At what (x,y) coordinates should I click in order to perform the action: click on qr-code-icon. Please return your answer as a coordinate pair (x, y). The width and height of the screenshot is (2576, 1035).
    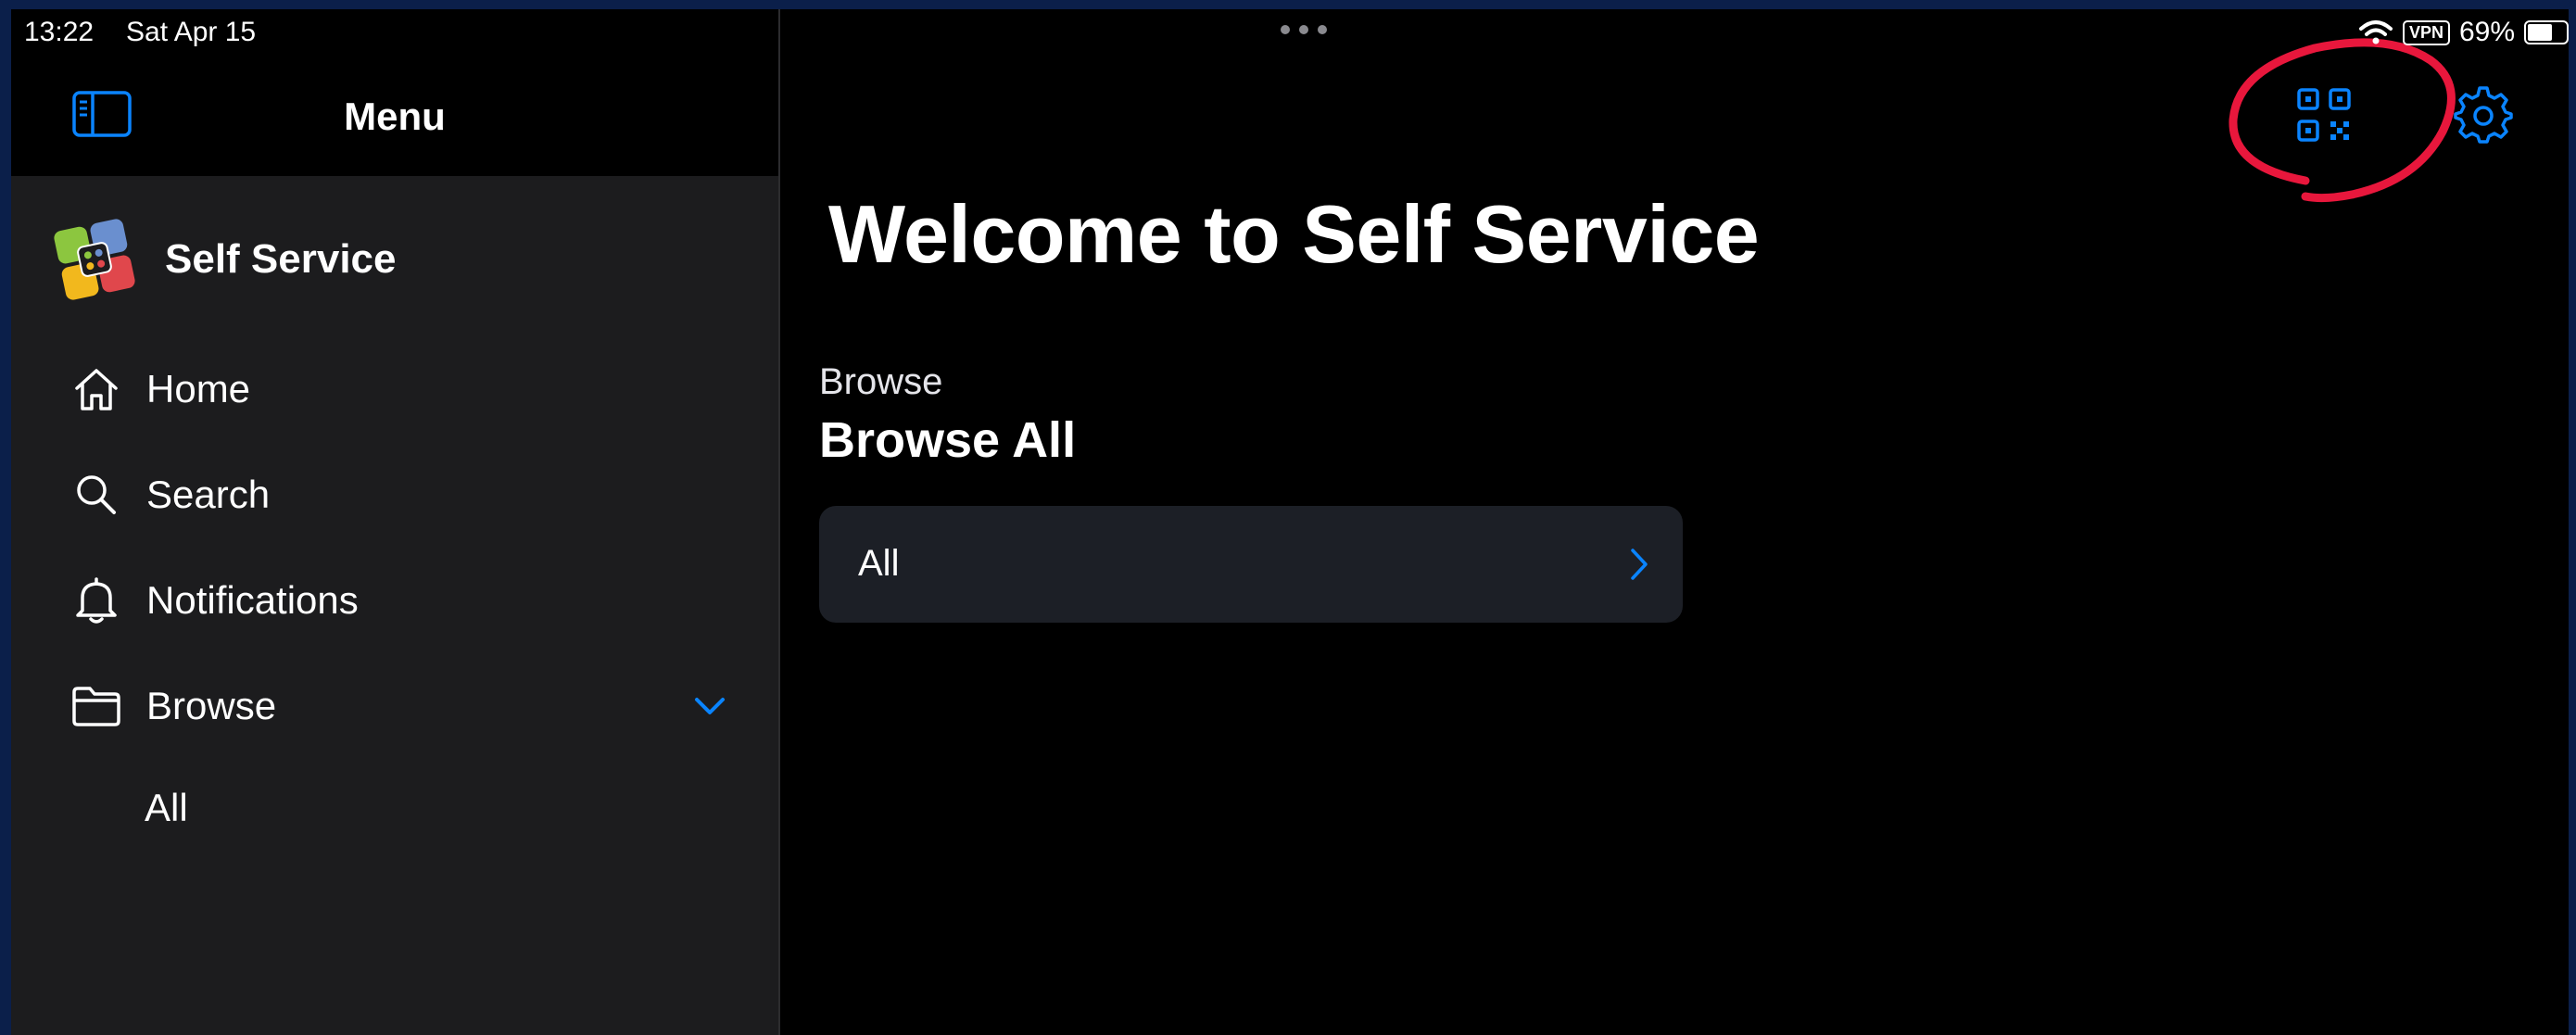
    Looking at the image, I should click on (2324, 115).